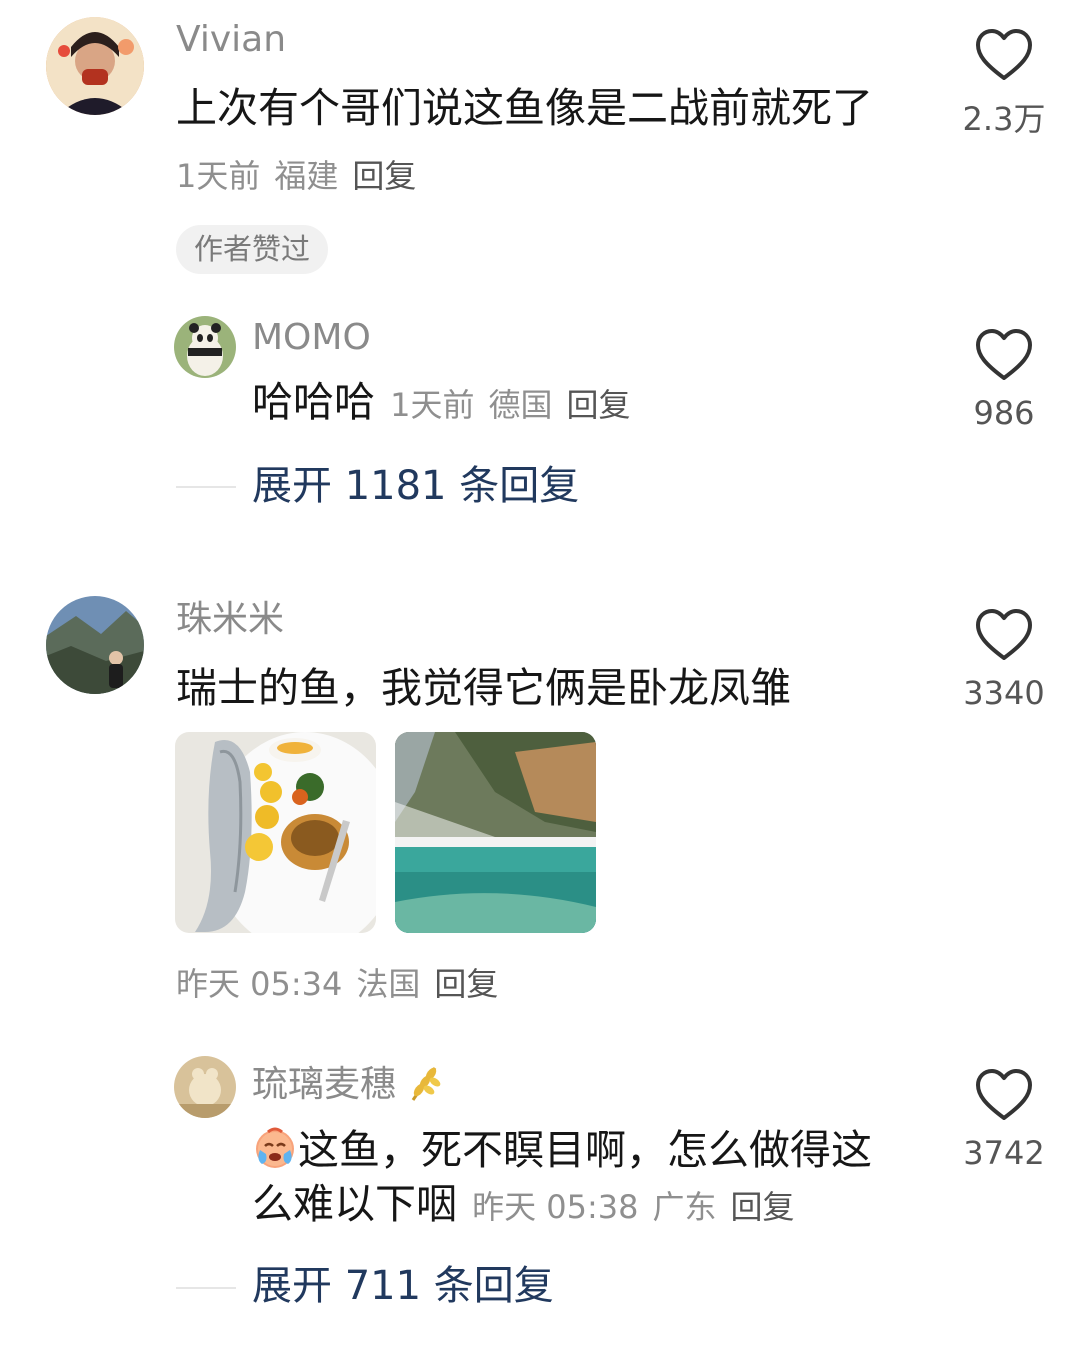 The height and width of the screenshot is (1355, 1080). What do you see at coordinates (275, 832) in the screenshot?
I see `comment-image-fish` at bounding box center [275, 832].